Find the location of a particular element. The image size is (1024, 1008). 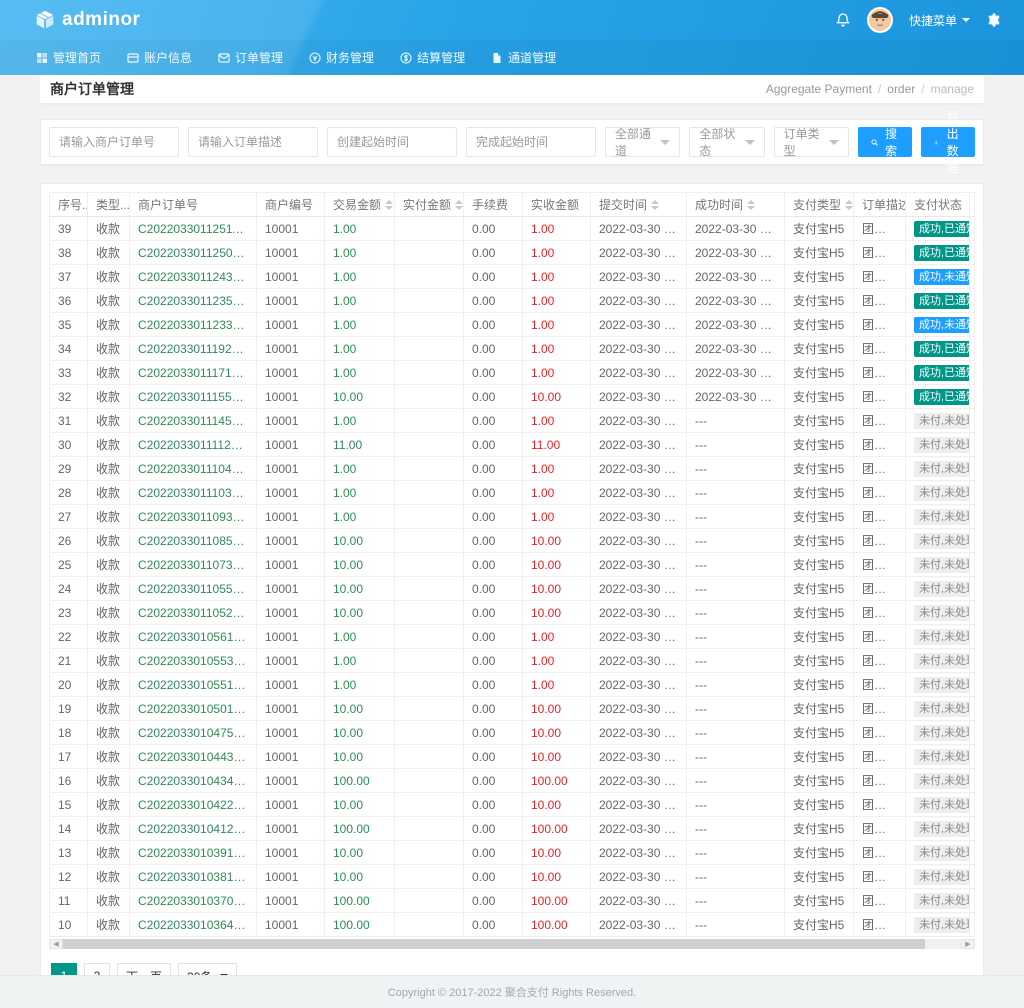

search-button: 搜索 is located at coordinates (884, 142).